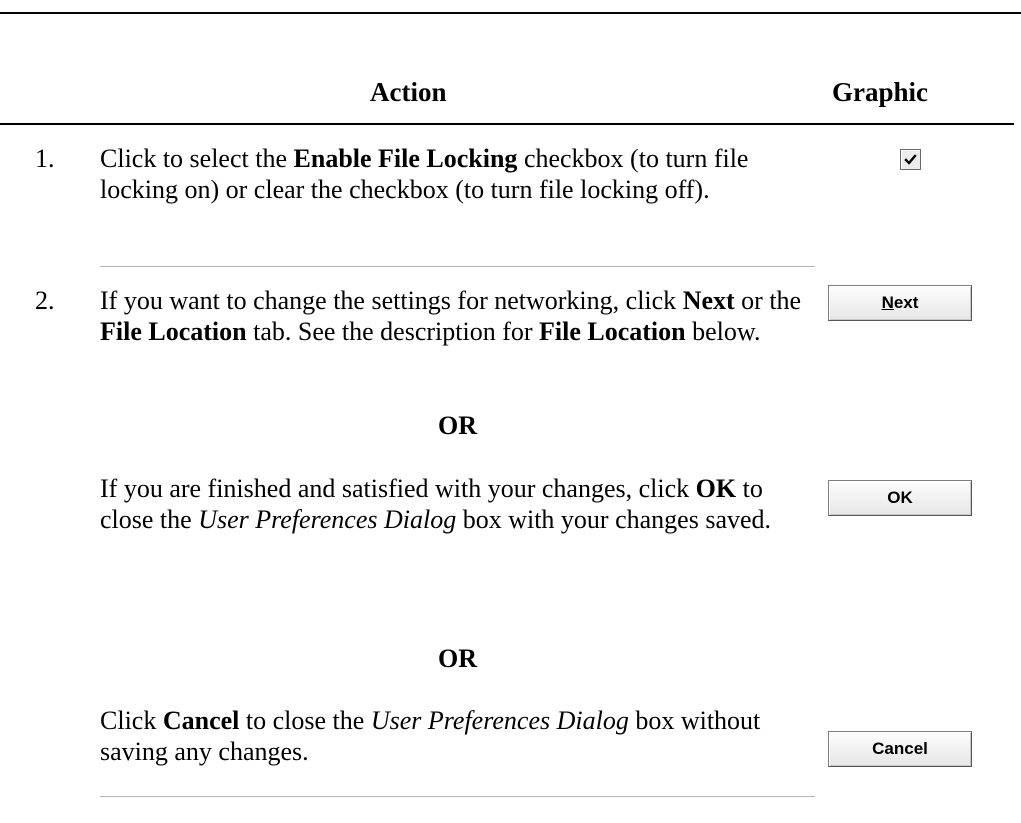 This screenshot has height=823, width=1021. I want to click on next-button-mnemonic: N, so click(887, 302).